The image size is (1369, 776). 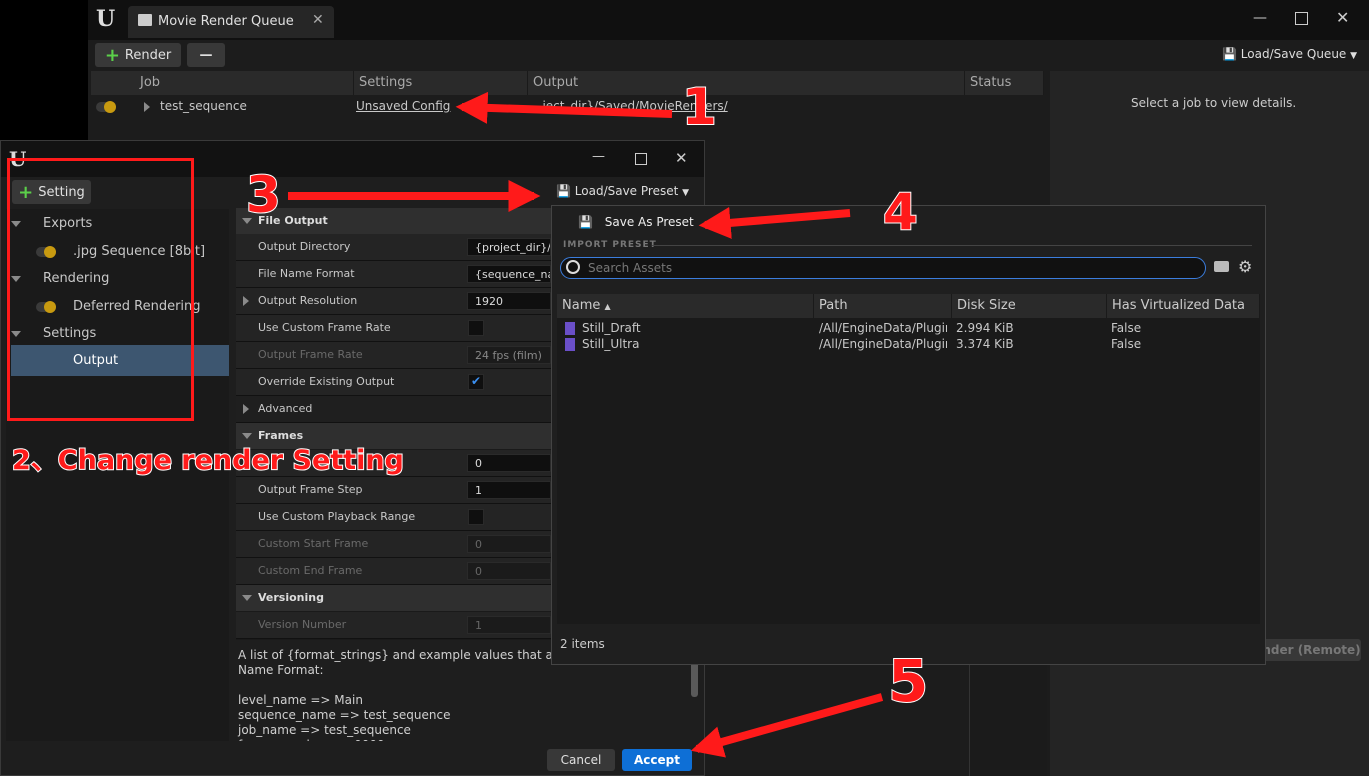 What do you see at coordinates (900, 212) in the screenshot?
I see `step-4-label: 4` at bounding box center [900, 212].